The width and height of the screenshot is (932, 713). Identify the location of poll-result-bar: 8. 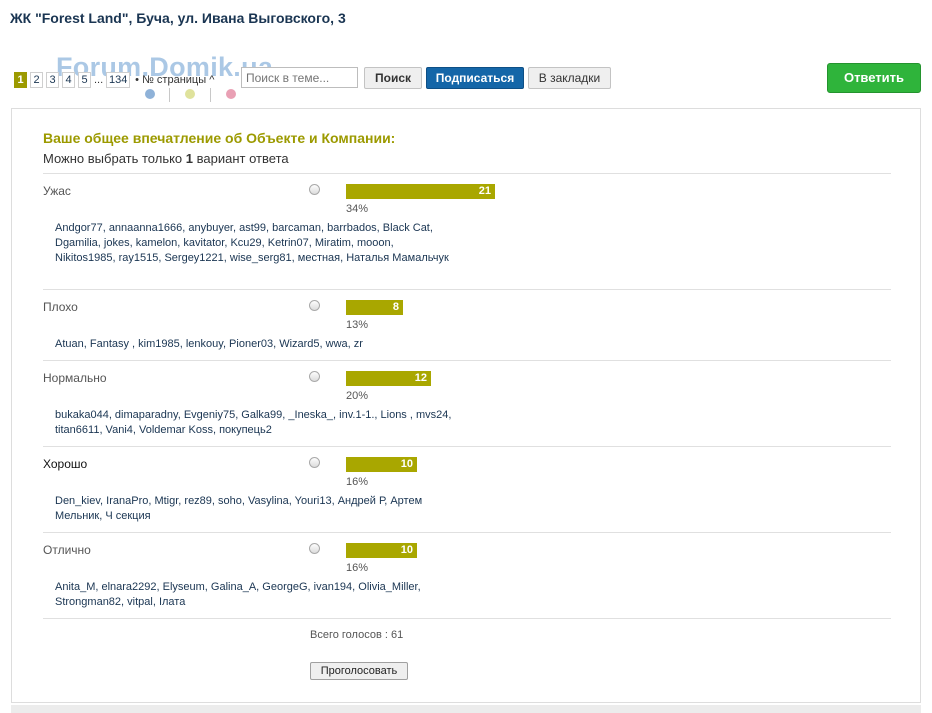
(374, 307).